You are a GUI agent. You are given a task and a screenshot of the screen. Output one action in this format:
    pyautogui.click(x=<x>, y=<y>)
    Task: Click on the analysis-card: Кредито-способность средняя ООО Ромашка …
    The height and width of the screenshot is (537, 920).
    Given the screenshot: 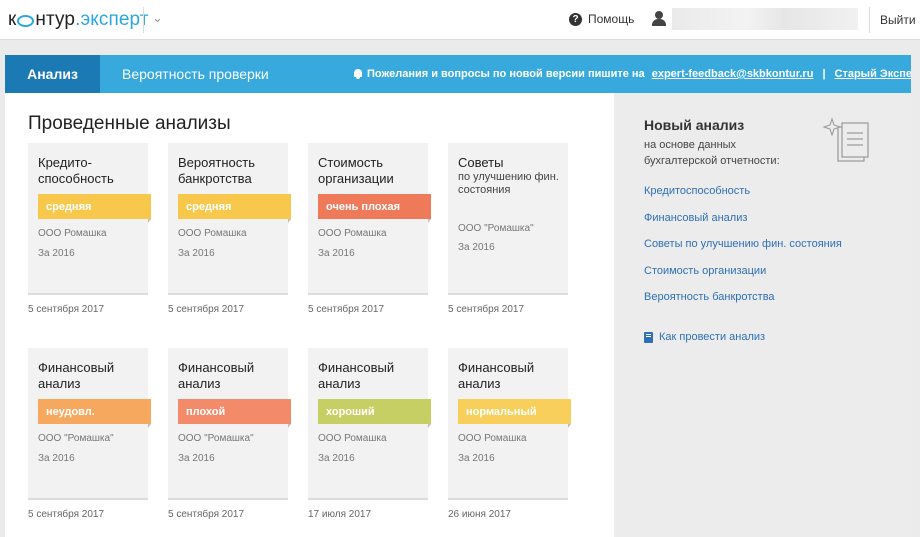 What is the action you would take?
    pyautogui.click(x=89, y=219)
    